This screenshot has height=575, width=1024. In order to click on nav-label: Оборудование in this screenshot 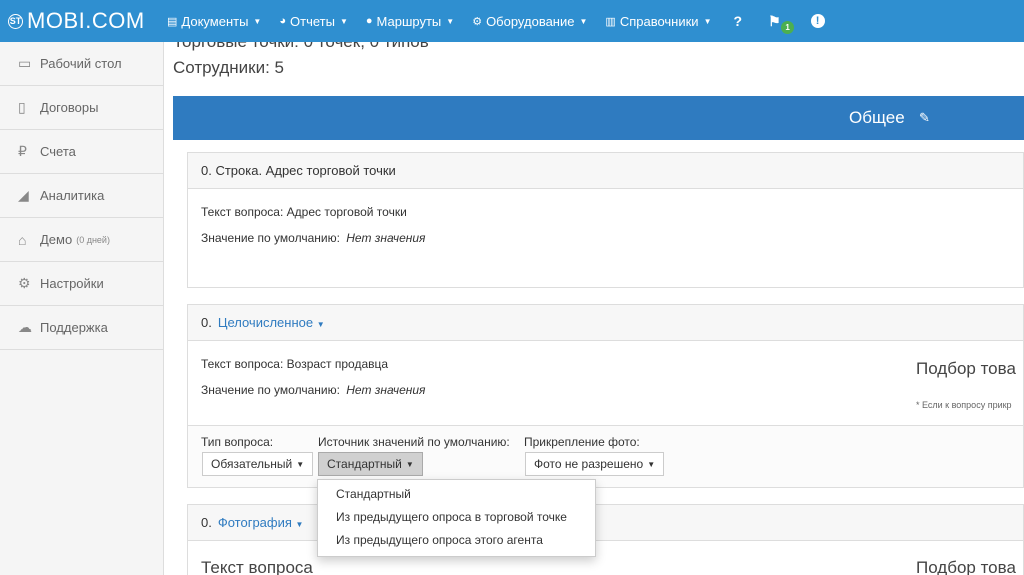, I will do `click(530, 21)`.